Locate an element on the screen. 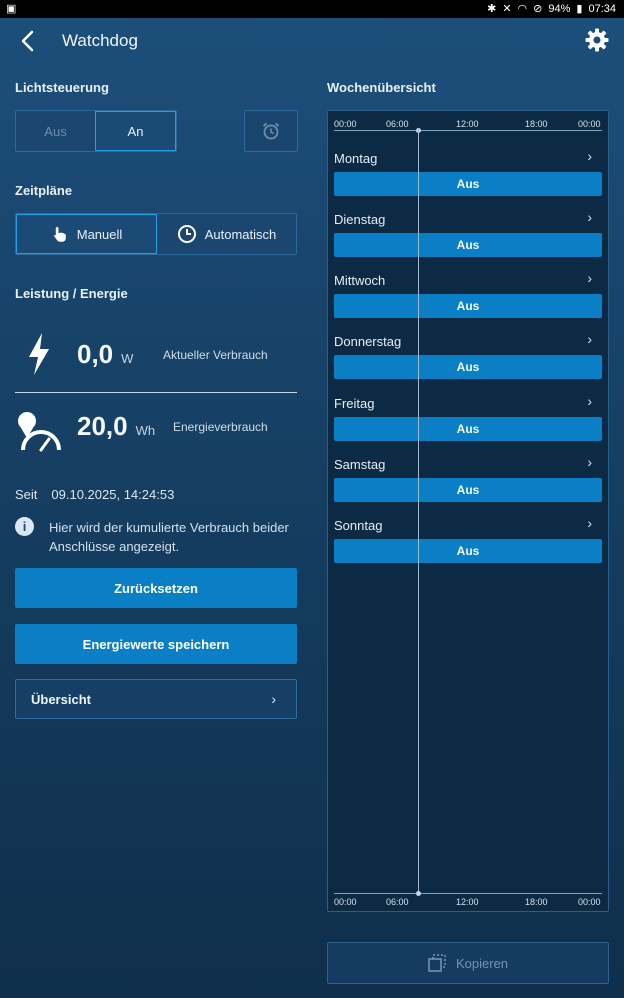 The height and width of the screenshot is (998, 624). day-name: Mittwoch is located at coordinates (360, 280).